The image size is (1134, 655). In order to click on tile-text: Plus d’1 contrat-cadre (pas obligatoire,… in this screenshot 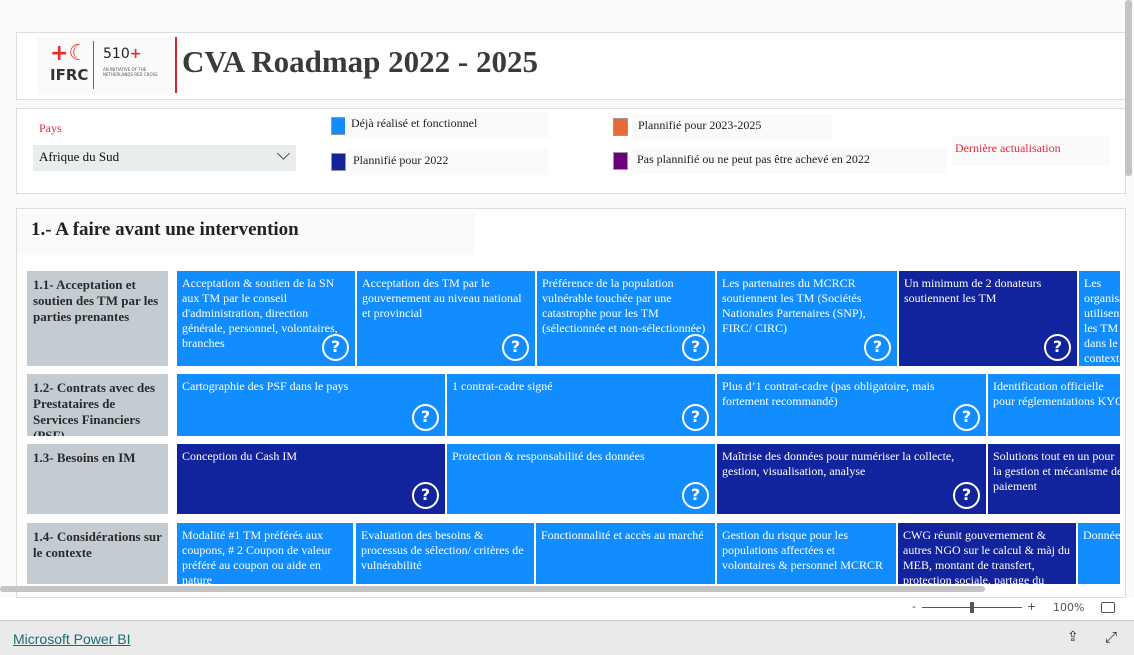, I will do `click(828, 393)`.